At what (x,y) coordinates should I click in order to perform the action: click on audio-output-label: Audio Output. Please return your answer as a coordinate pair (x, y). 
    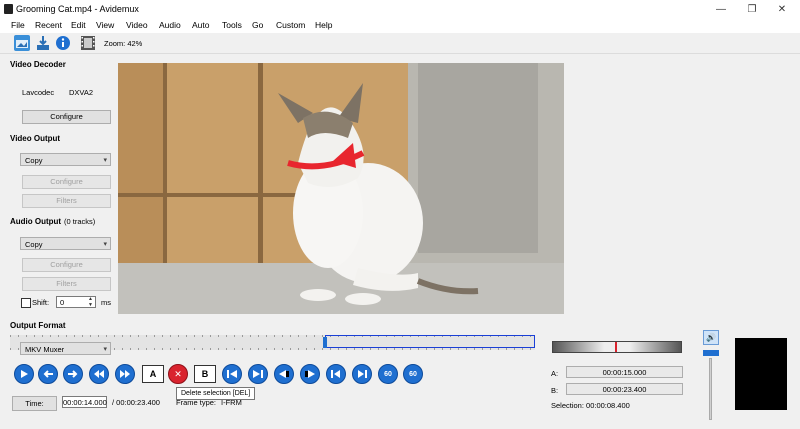
    Looking at the image, I should click on (36, 221).